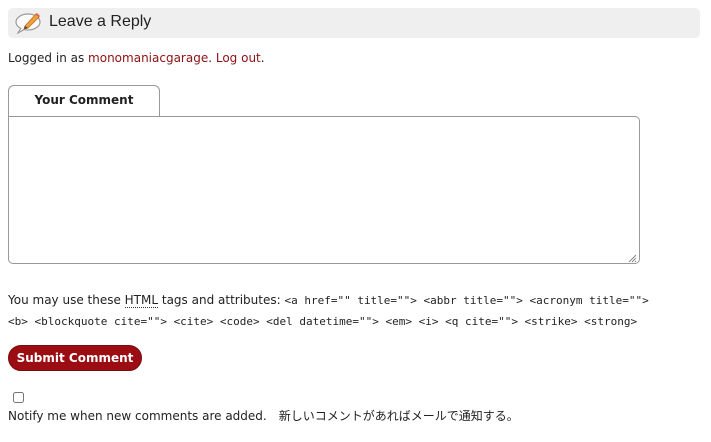  Describe the element at coordinates (262, 58) in the screenshot. I see `logged-in-suffix: .` at that location.